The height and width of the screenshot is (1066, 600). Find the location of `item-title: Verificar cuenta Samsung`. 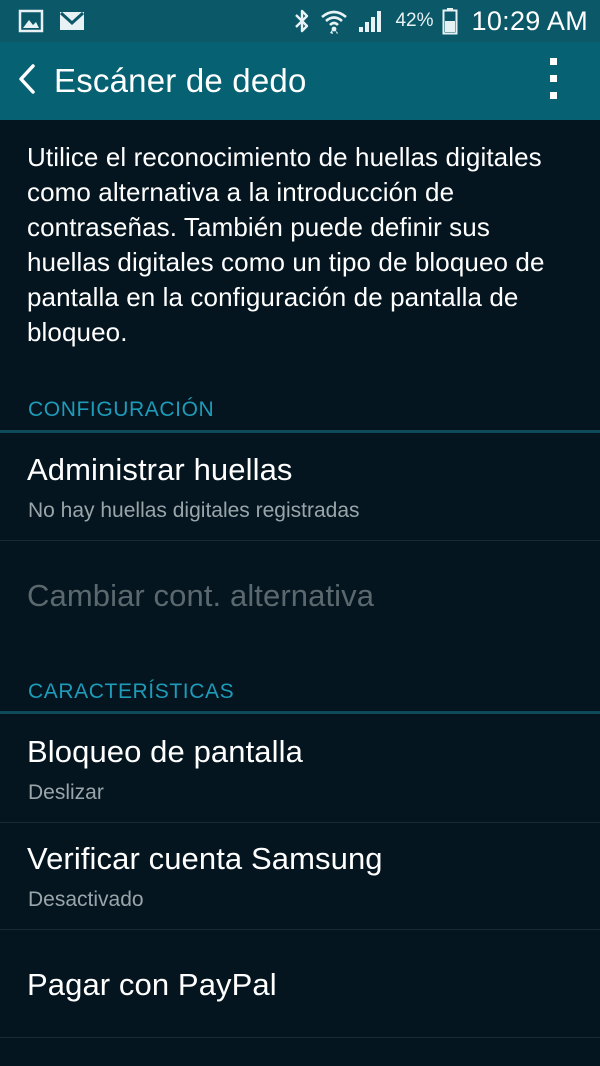

item-title: Verificar cuenta Samsung is located at coordinates (205, 858).